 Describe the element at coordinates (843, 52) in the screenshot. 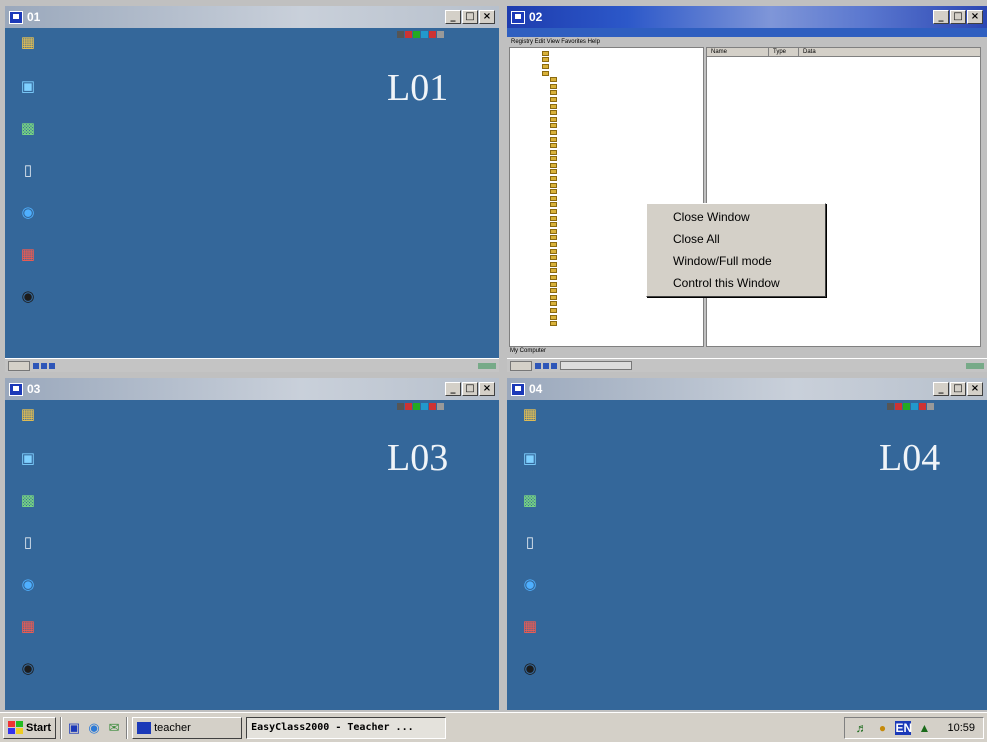

I see `registry-list-header: Name Type Data` at that location.